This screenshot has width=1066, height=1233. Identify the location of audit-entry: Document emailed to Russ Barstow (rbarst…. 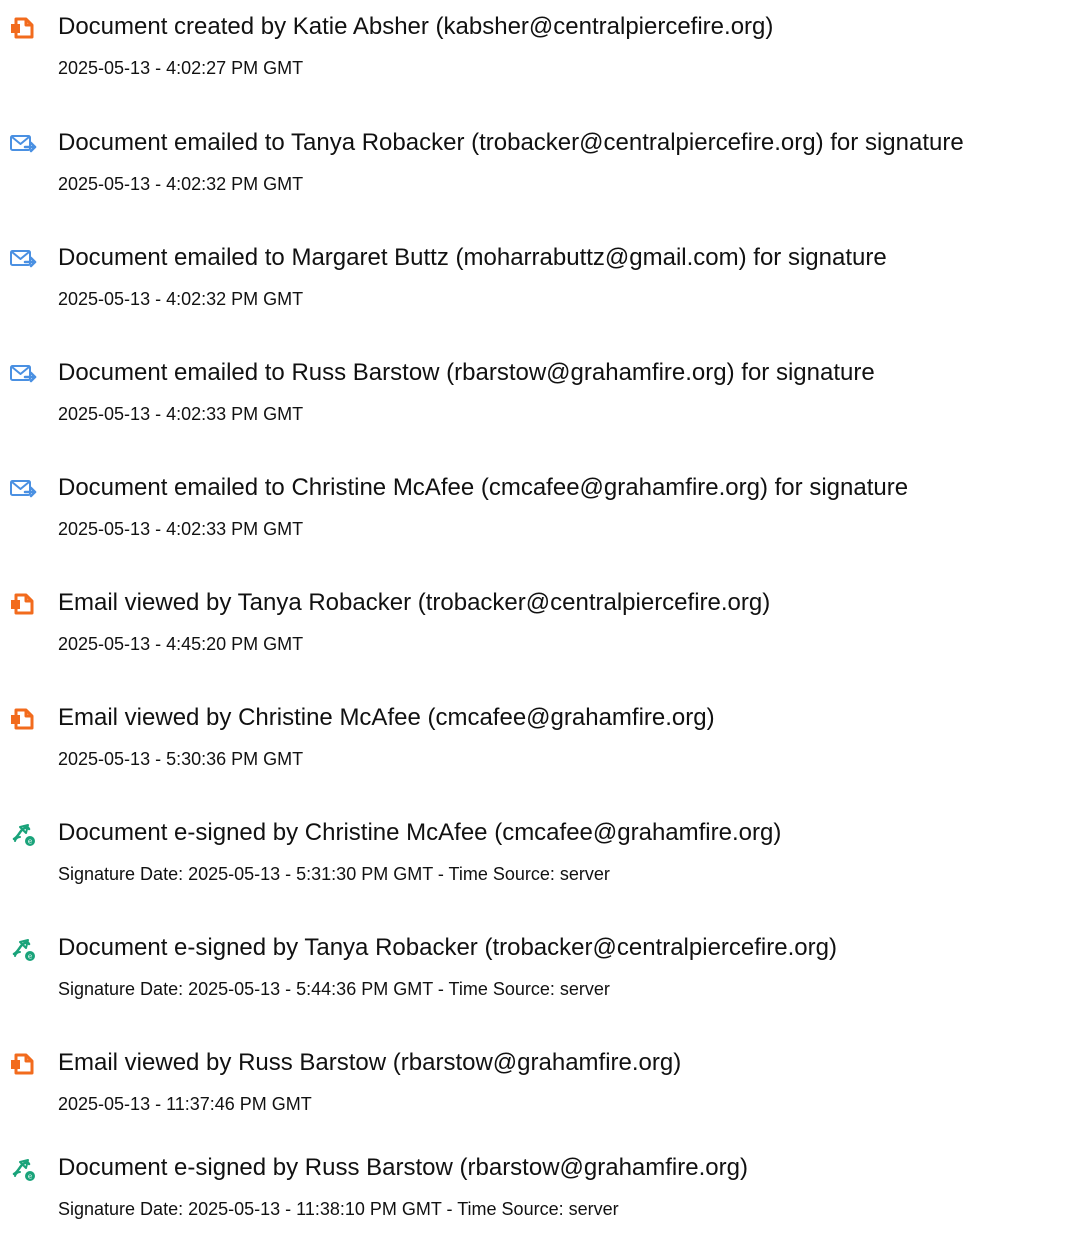
(533, 398).